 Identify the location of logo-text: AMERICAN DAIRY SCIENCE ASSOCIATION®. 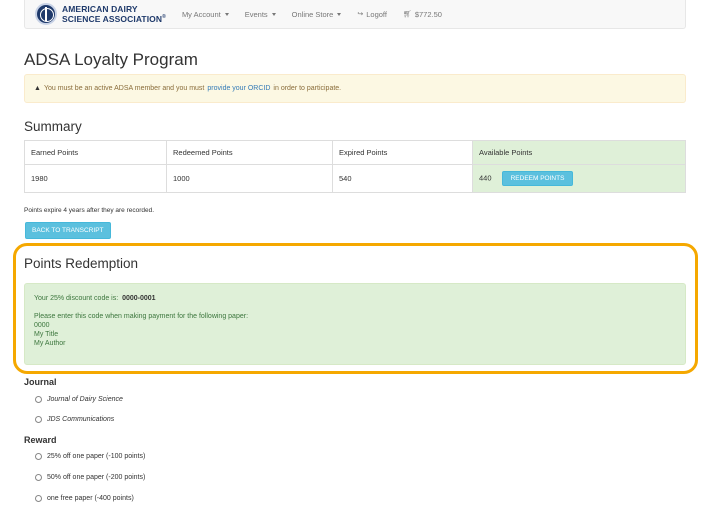
(114, 14).